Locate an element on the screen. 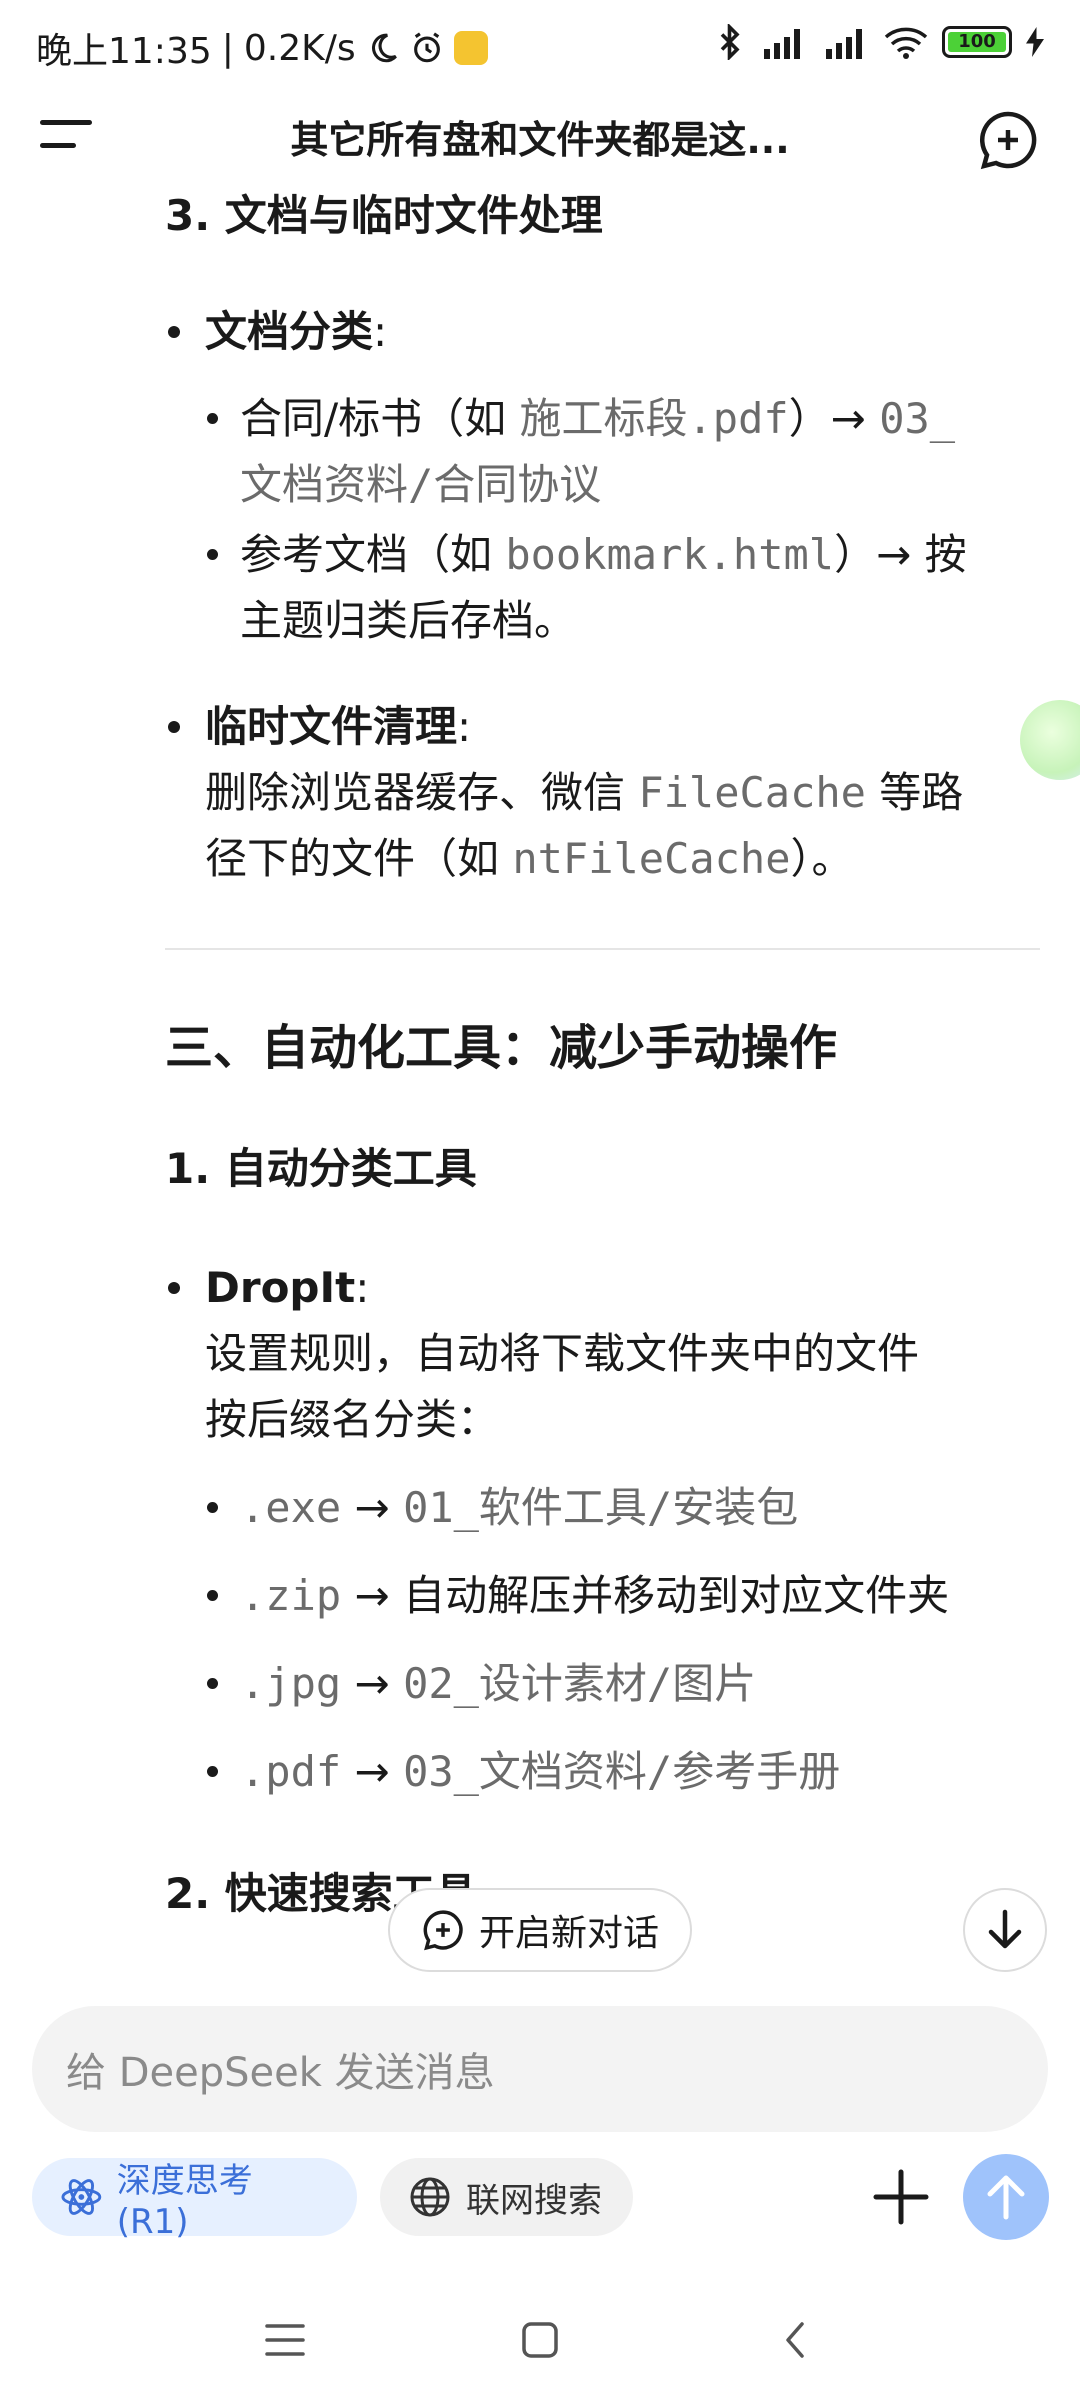 The height and width of the screenshot is (2401, 1080). rule-target: 01_软件工具/安装包 is located at coordinates (601, 1507).